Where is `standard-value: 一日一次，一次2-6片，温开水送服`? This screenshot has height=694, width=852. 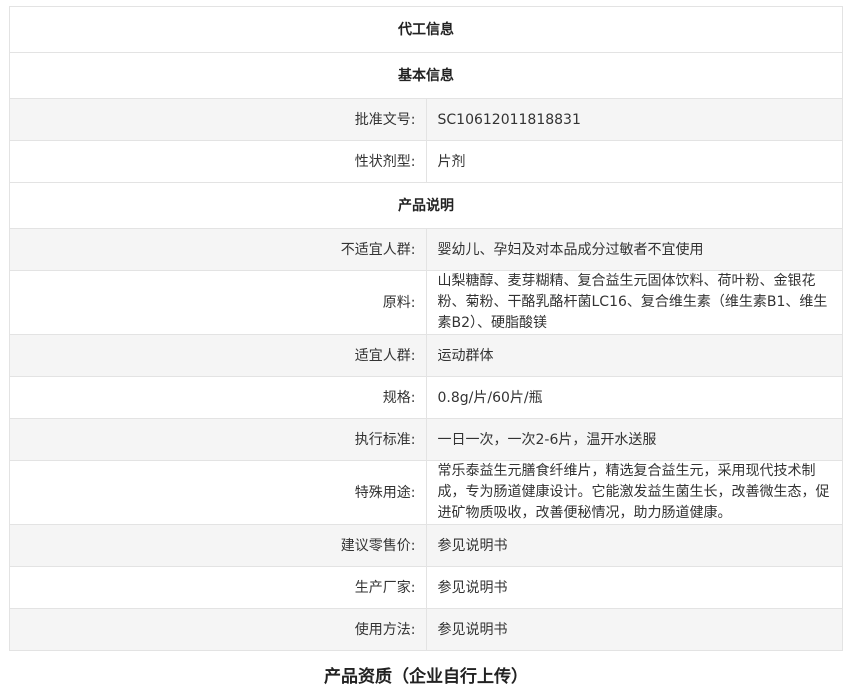
standard-value: 一日一次，一次2-6片，温开水送服 is located at coordinates (634, 439).